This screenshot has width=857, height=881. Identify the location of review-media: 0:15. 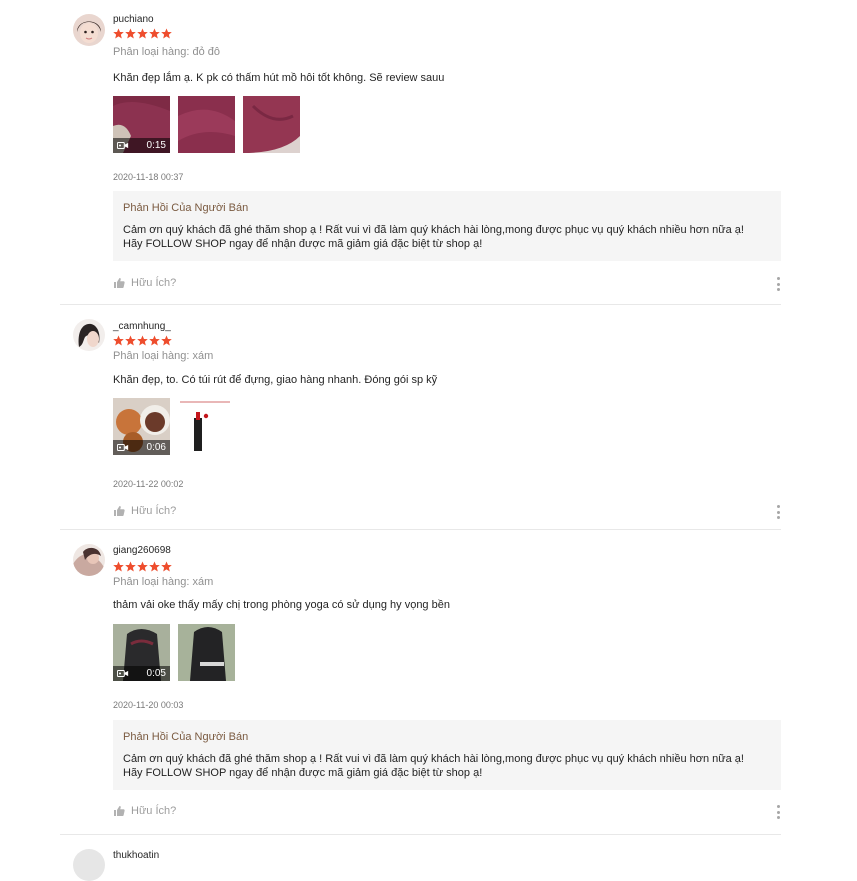
(206, 124).